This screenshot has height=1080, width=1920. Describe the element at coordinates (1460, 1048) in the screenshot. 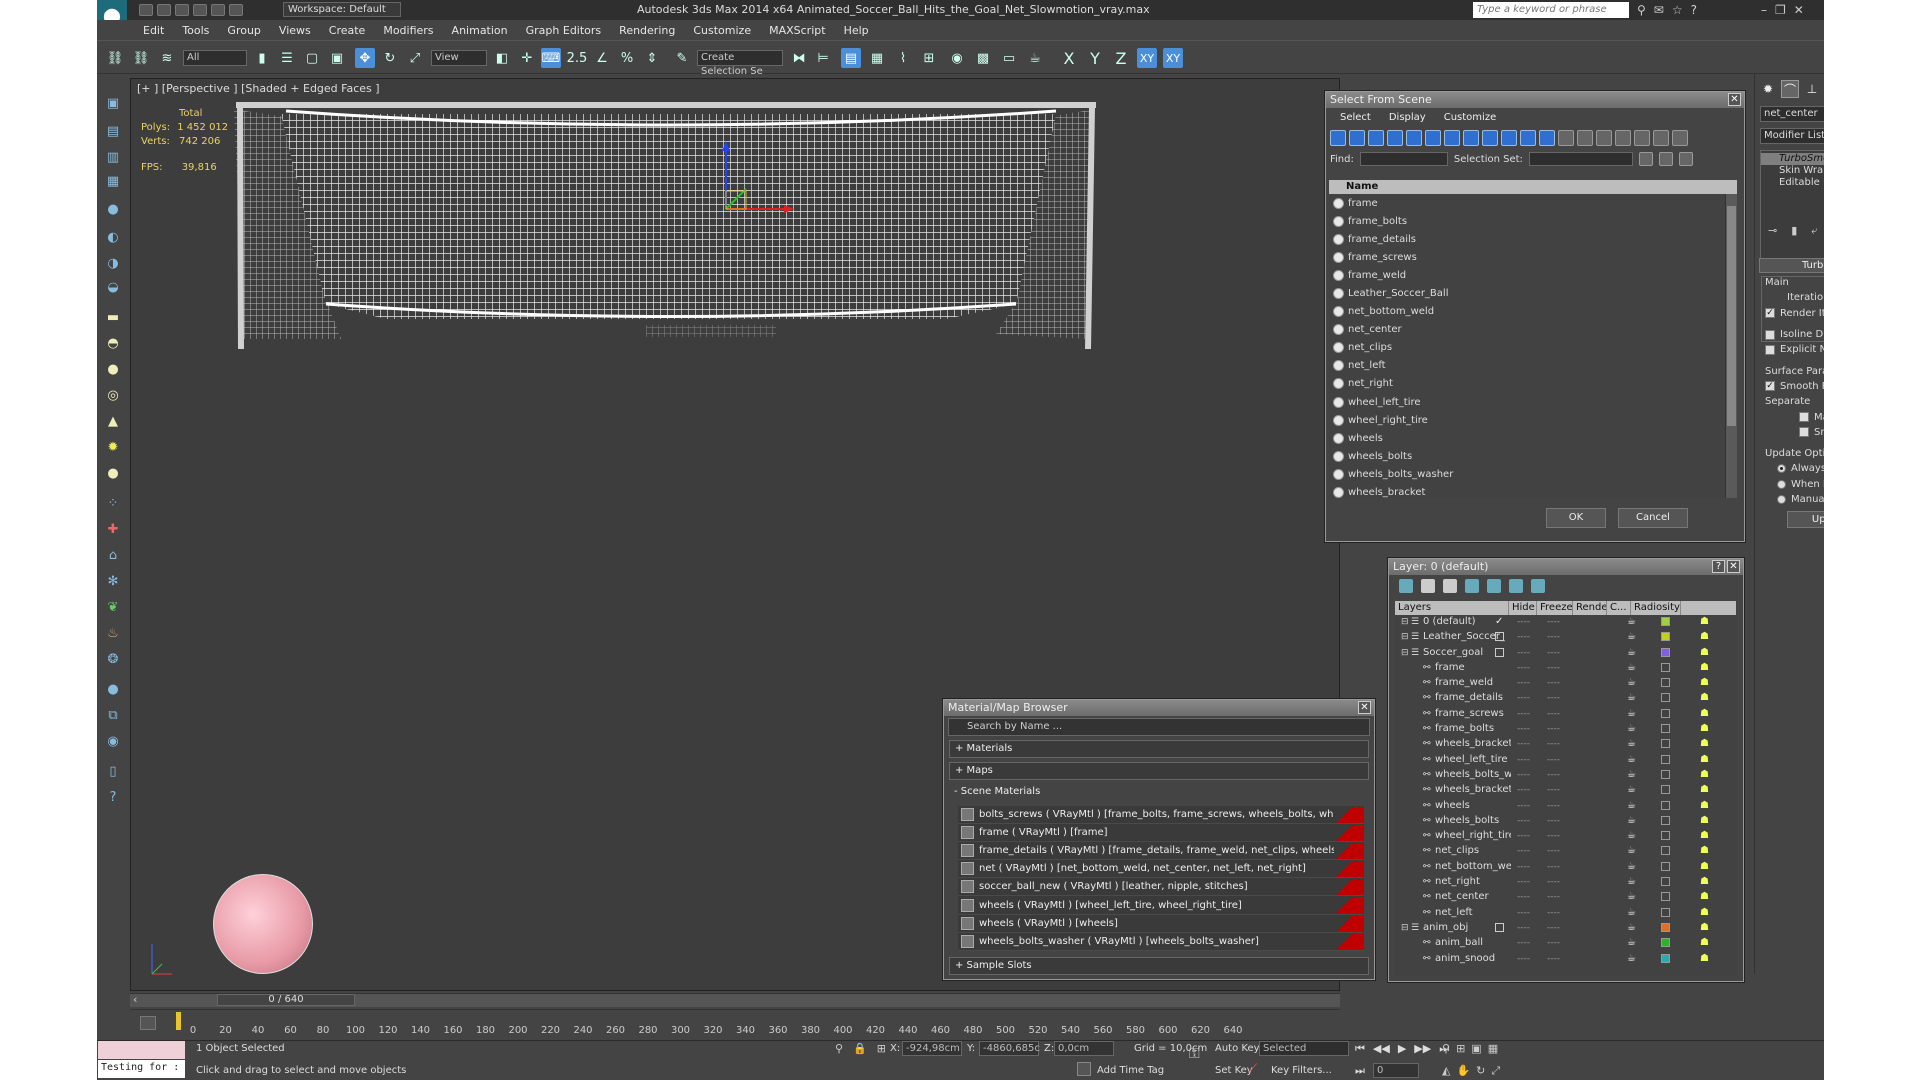

I see `zoom-all-icon: ⊞` at that location.